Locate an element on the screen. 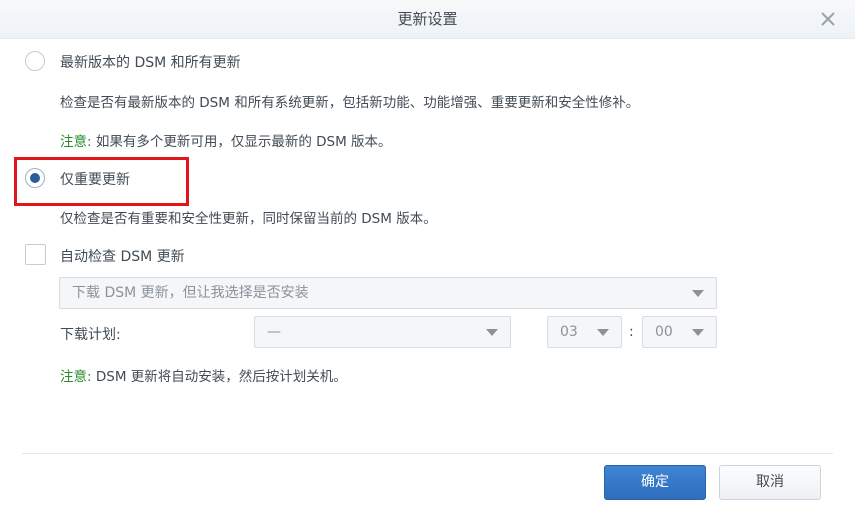 The width and height of the screenshot is (855, 507). schedule-label: 下载计划: is located at coordinates (90, 335).